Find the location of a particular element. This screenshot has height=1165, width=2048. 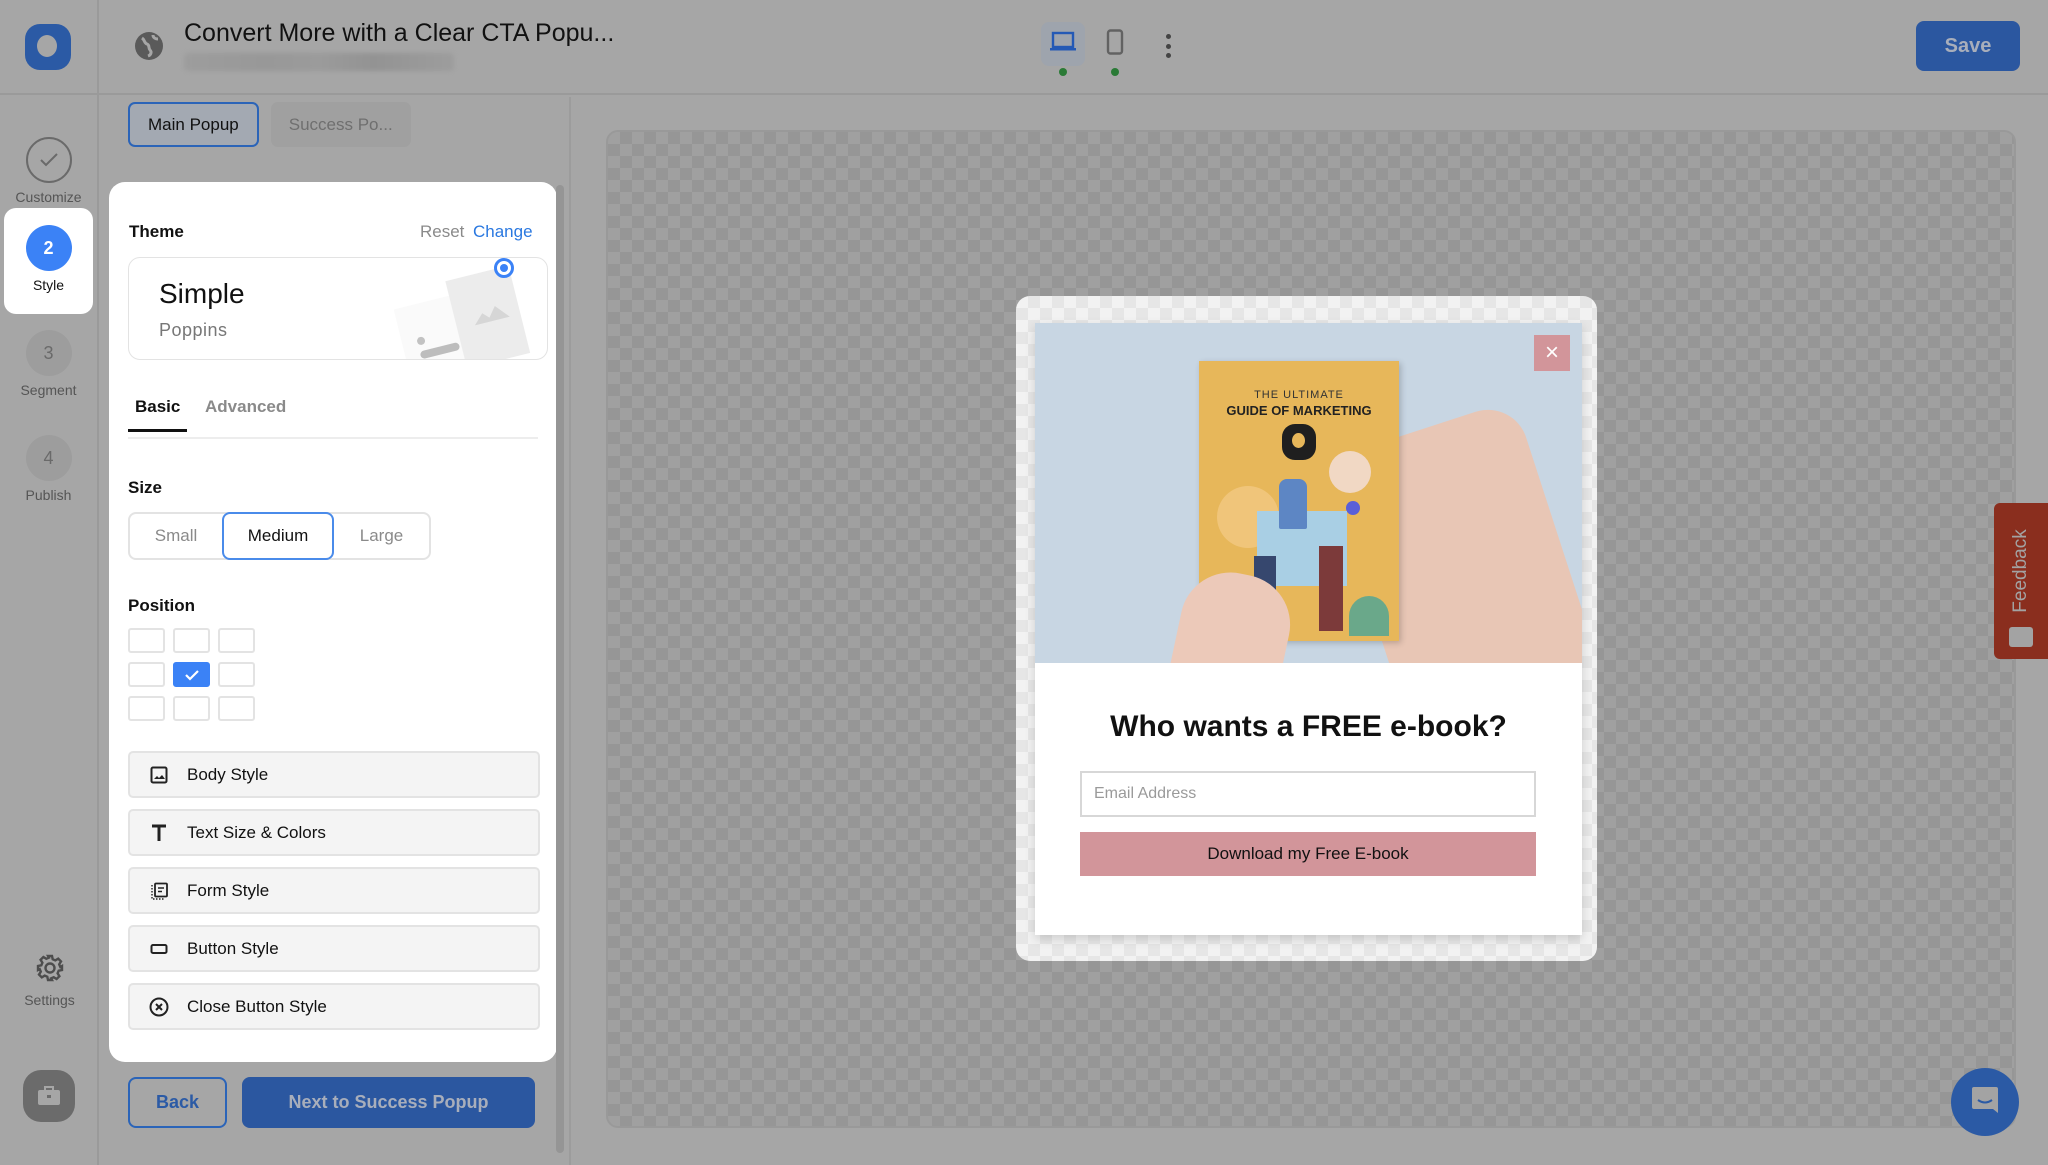

position-top-right is located at coordinates (236, 640).